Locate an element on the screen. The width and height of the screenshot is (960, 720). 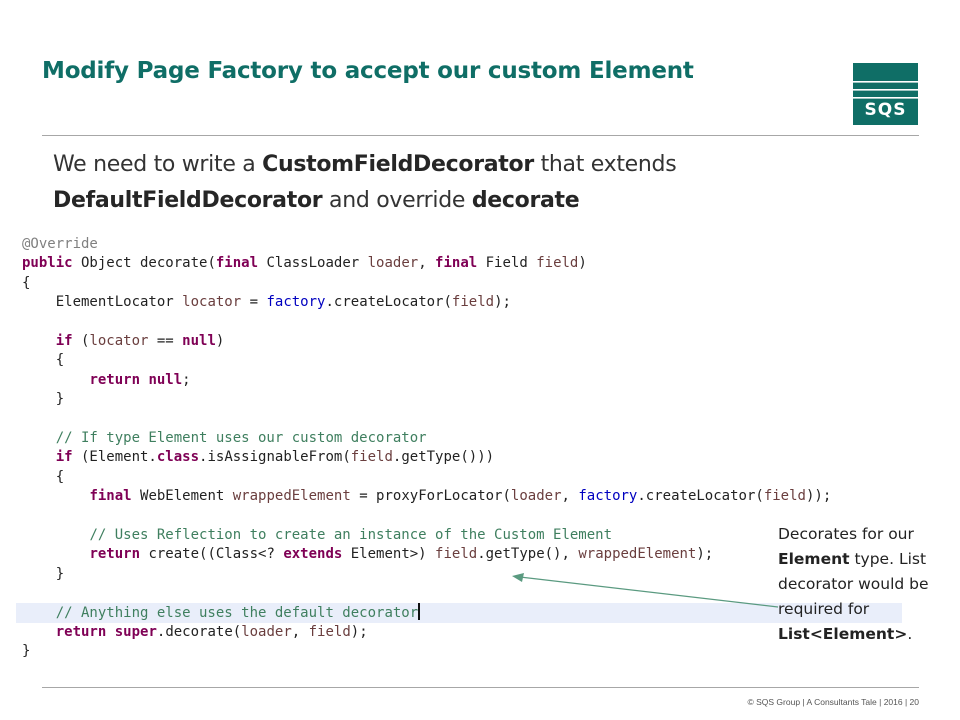
code-token: class is located at coordinates (178, 457).